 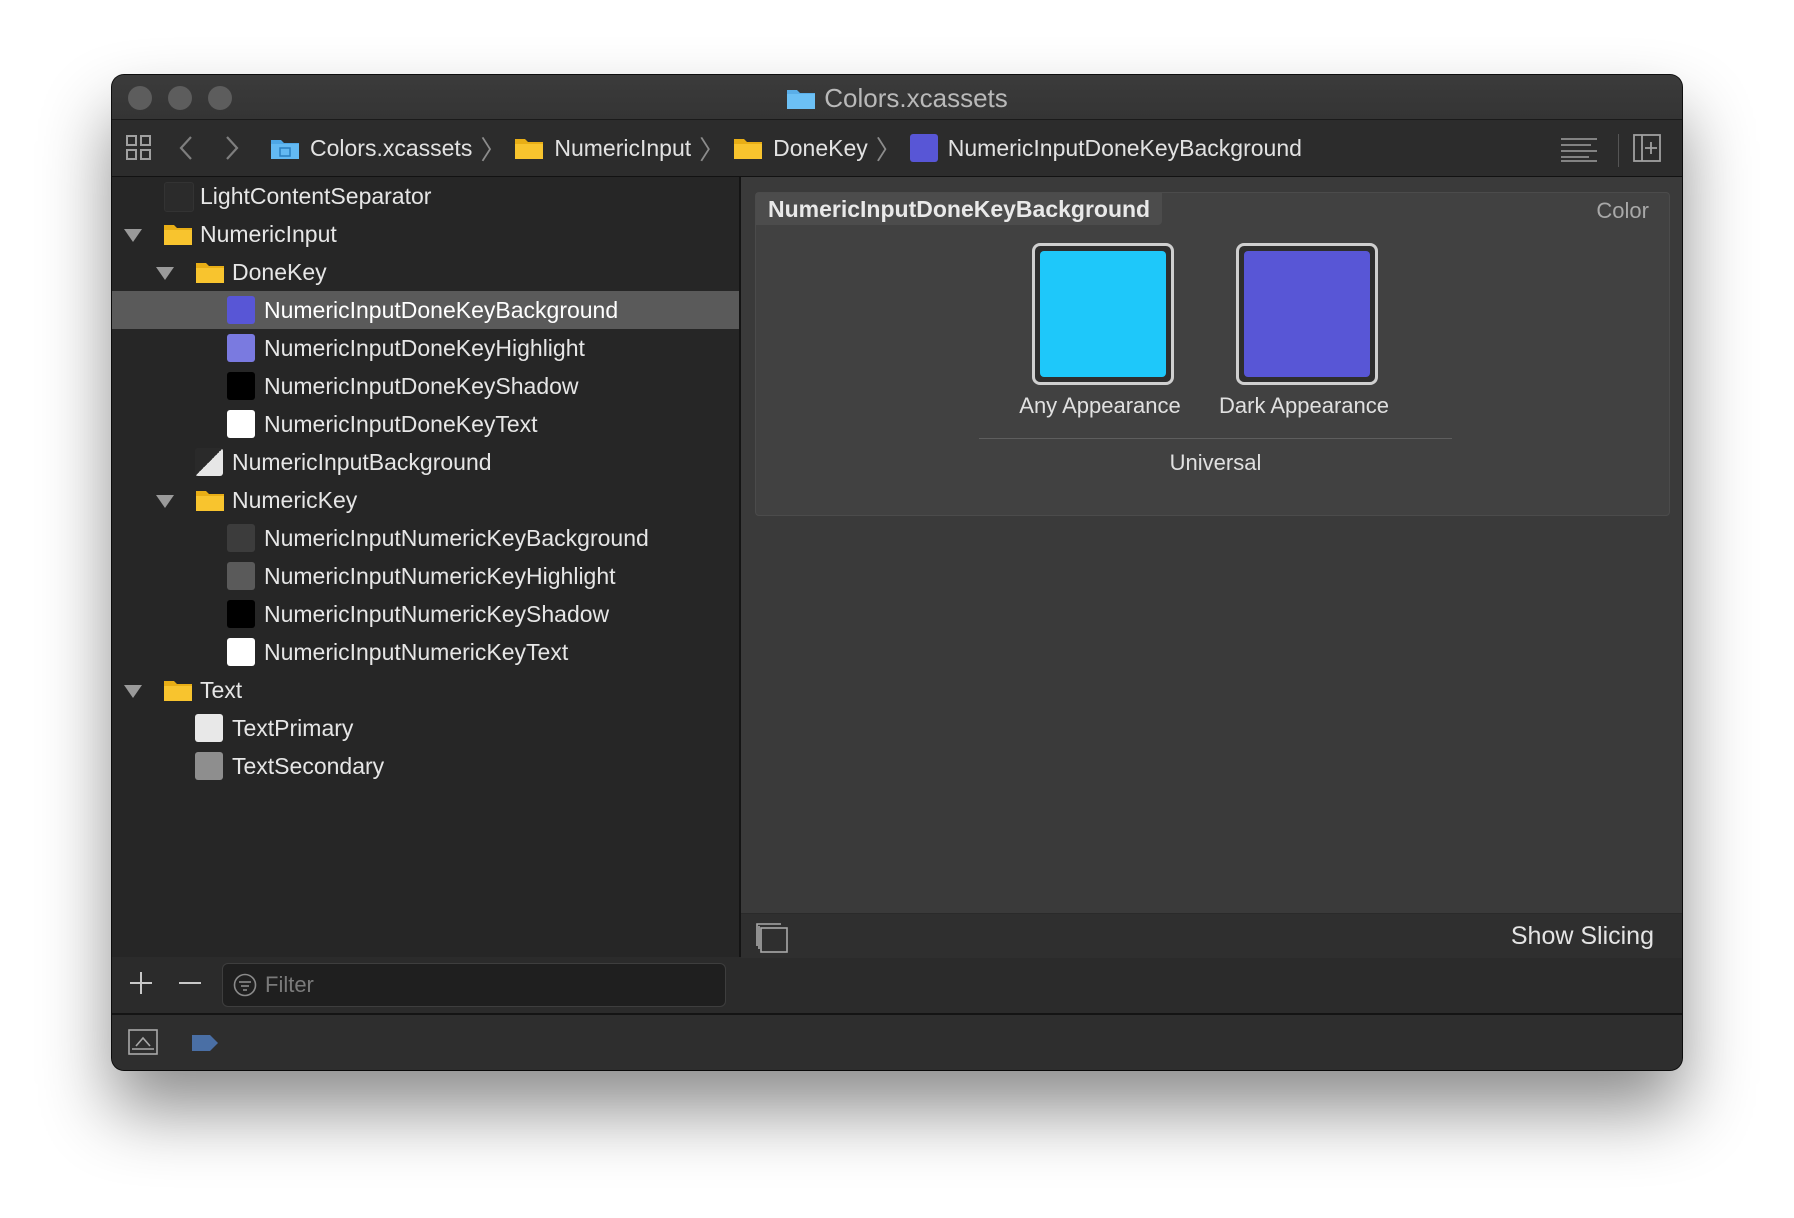 What do you see at coordinates (308, 765) in the screenshot?
I see `list-item-label: TextSecondary` at bounding box center [308, 765].